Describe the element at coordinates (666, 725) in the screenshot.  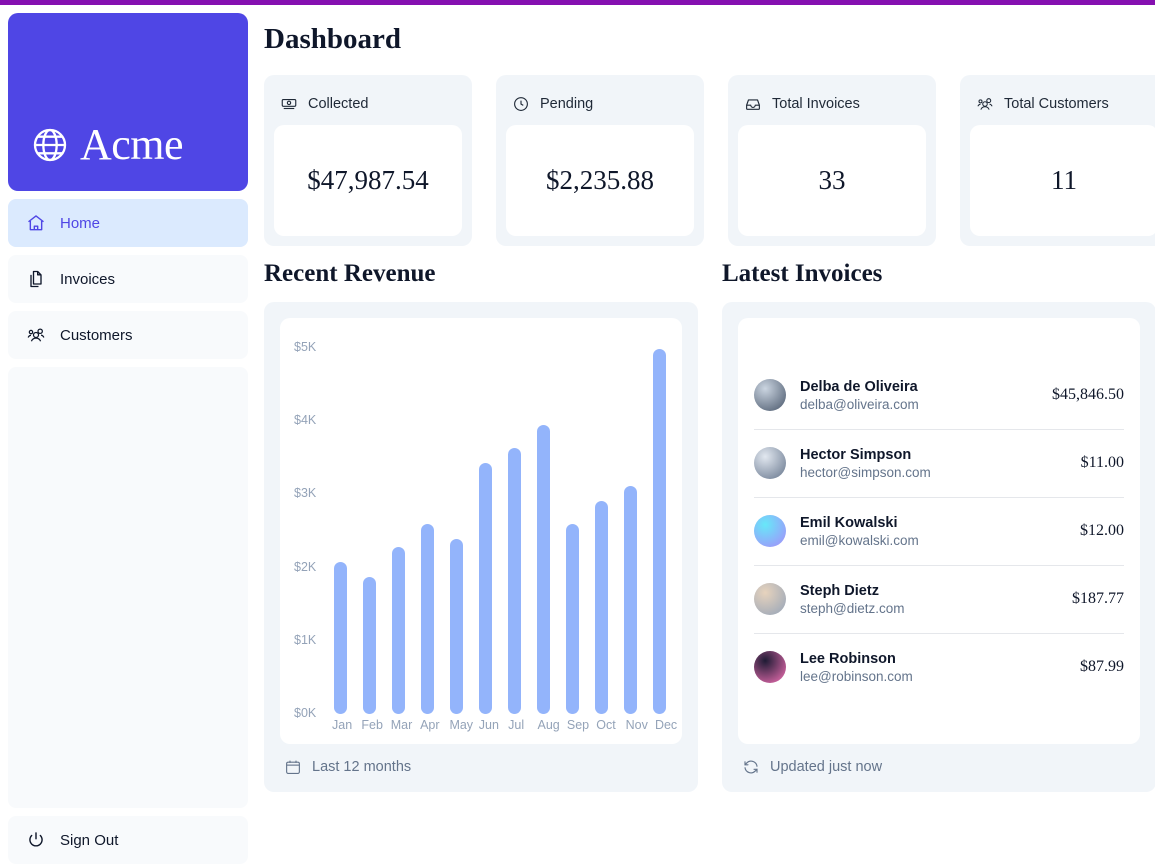
I see `chart-x-tick: Dec` at that location.